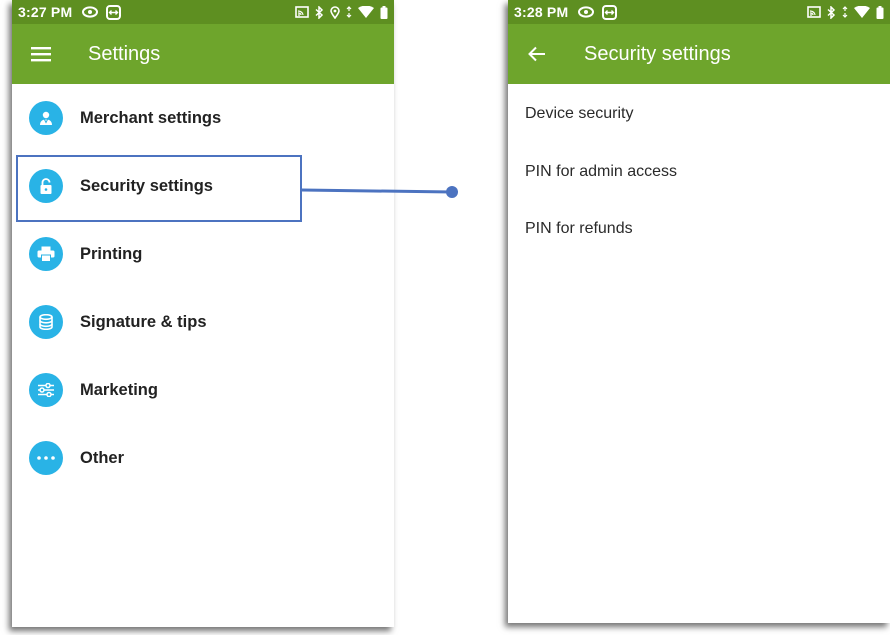 The height and width of the screenshot is (635, 890). What do you see at coordinates (41, 54) in the screenshot?
I see `hamburger-menu-icon` at bounding box center [41, 54].